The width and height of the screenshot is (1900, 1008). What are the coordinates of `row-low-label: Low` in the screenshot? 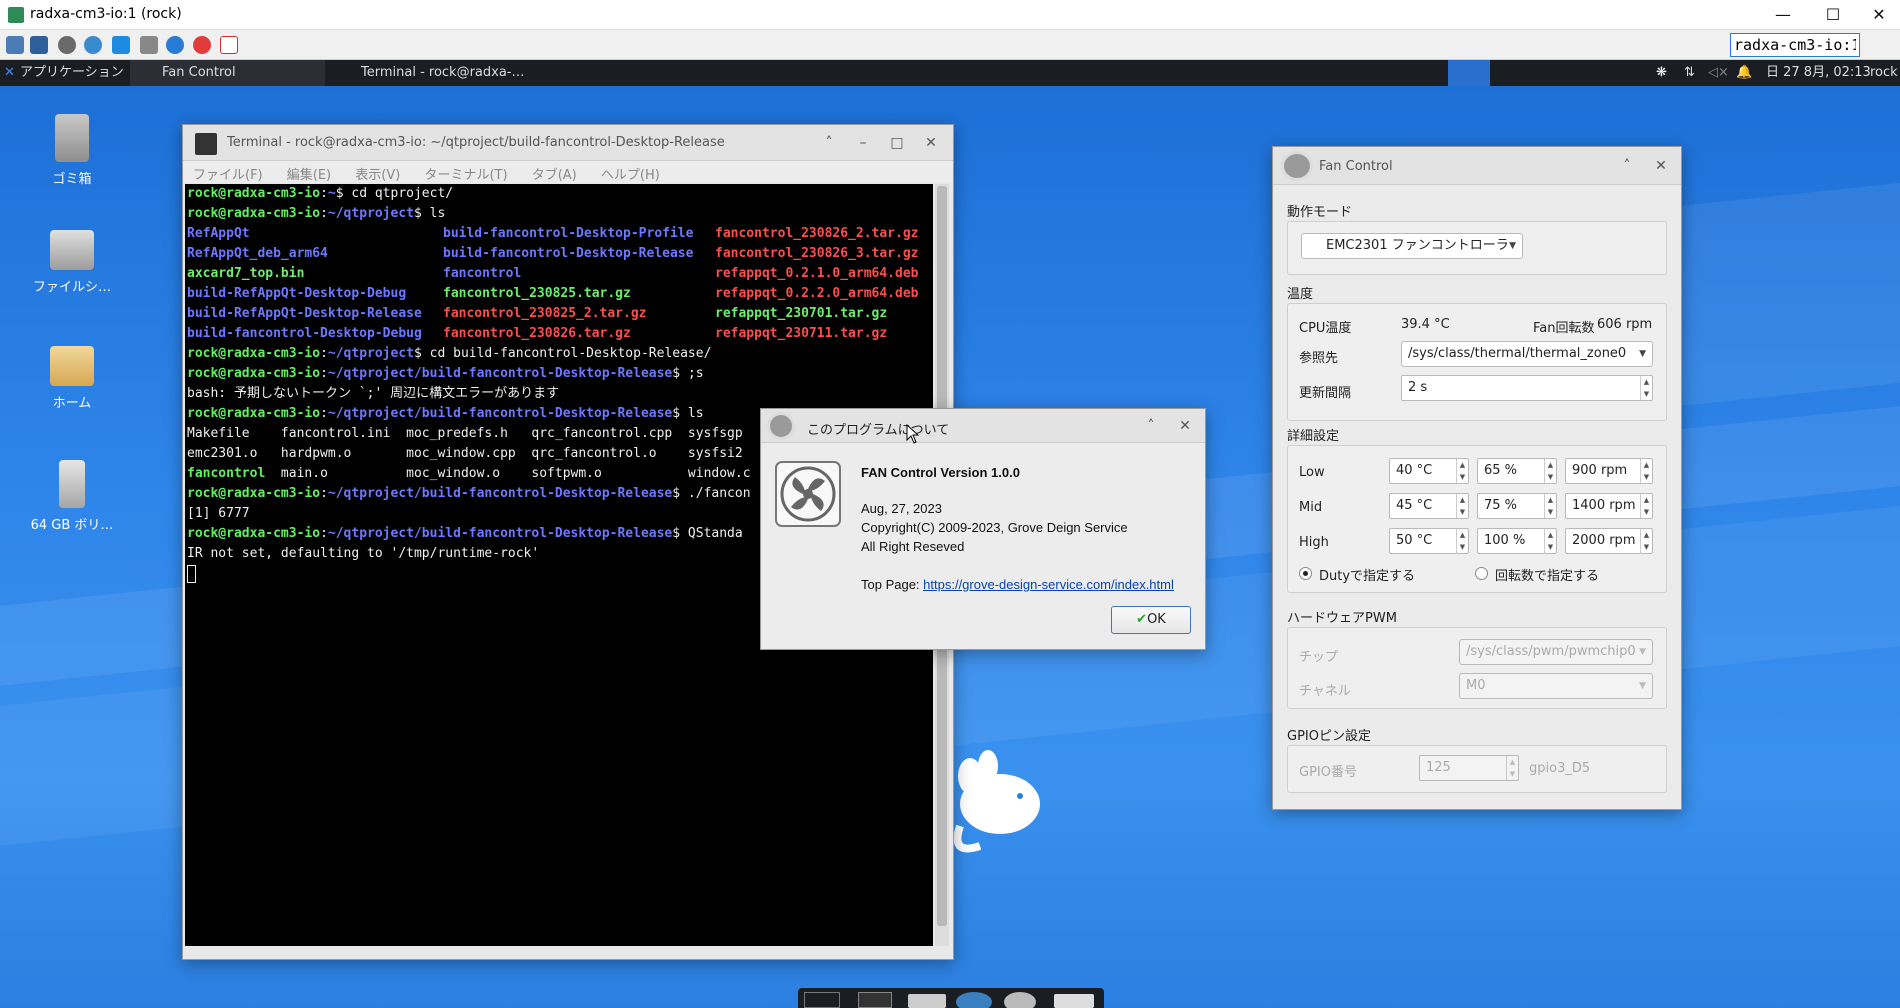 It's located at (1312, 472).